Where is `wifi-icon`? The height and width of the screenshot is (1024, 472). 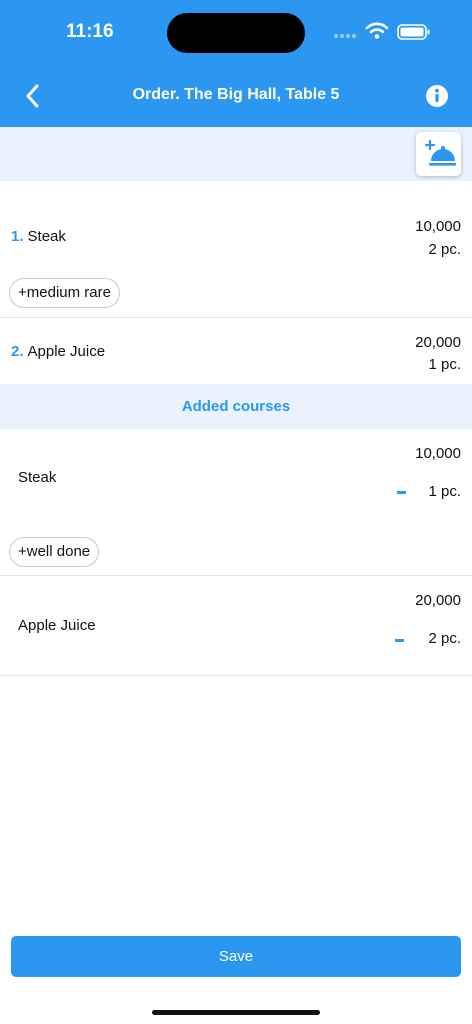
wifi-icon is located at coordinates (377, 30).